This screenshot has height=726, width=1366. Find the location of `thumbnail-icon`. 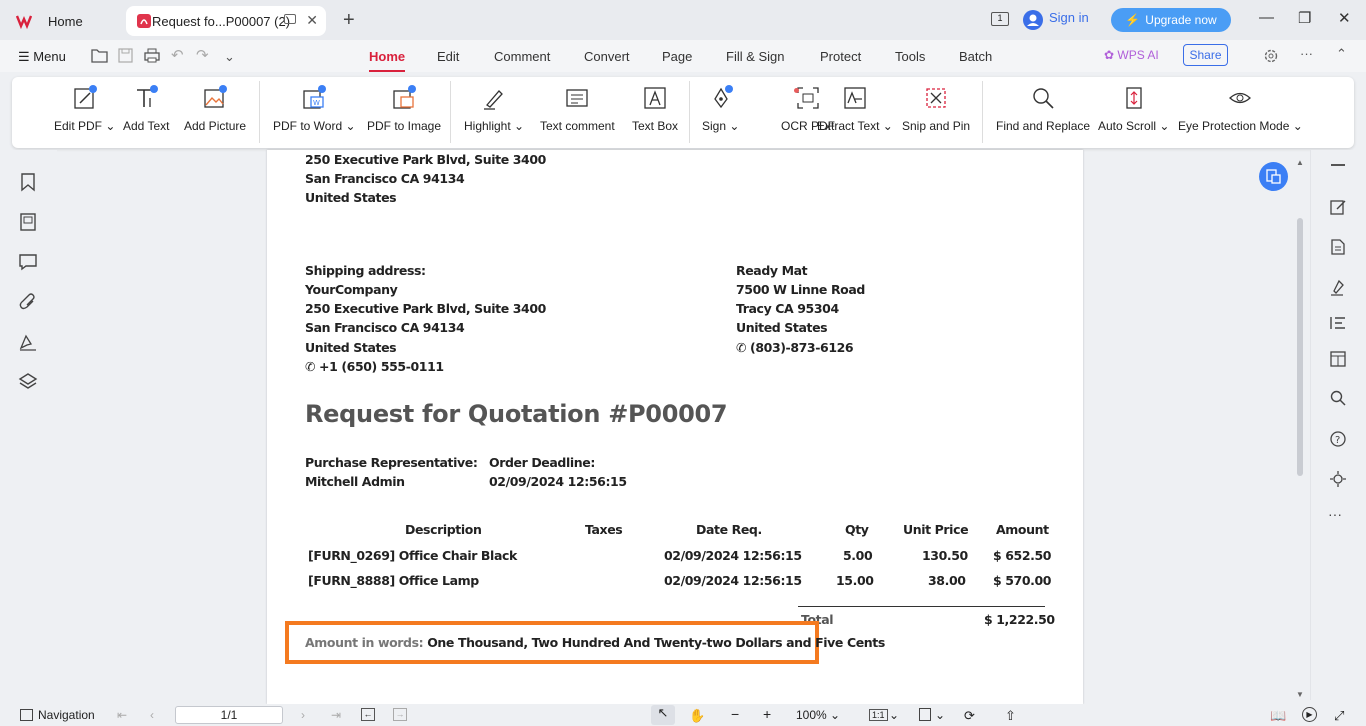

thumbnail-icon is located at coordinates (28, 222).